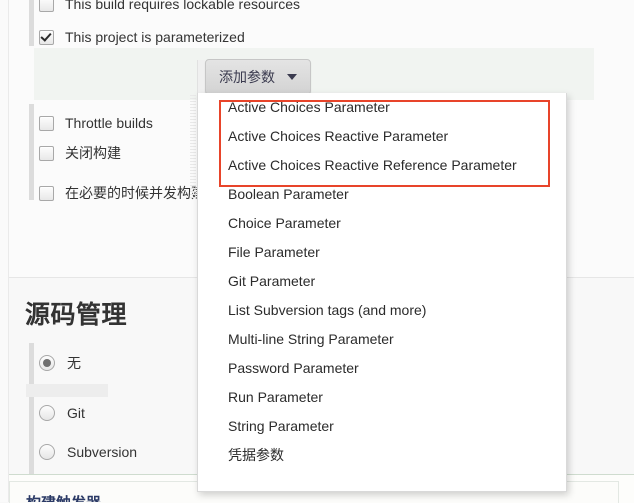 This screenshot has height=503, width=634. I want to click on left-rail, so click(4, 251).